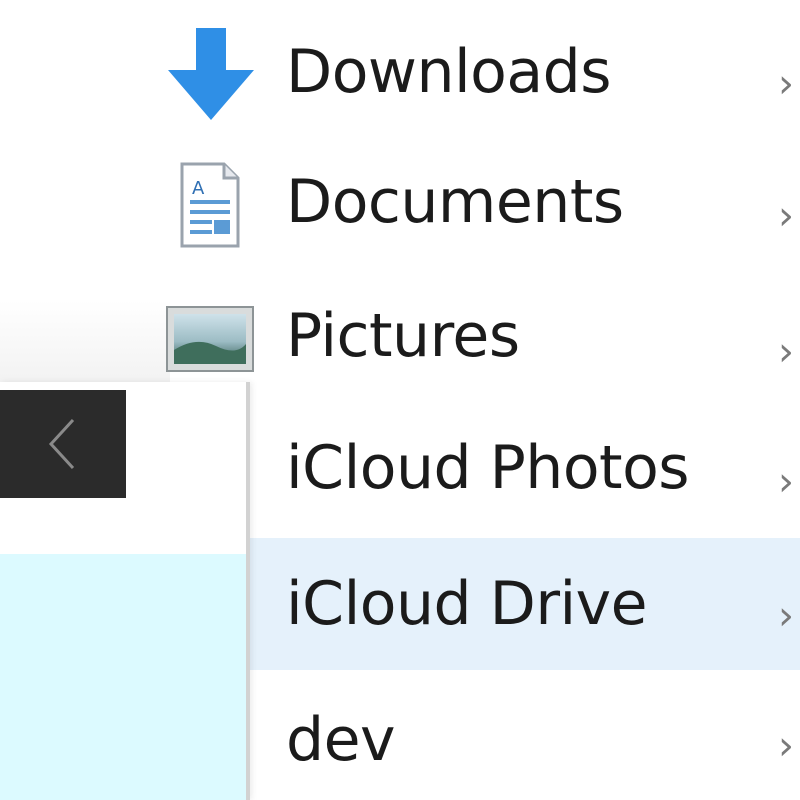  I want to click on nav-item-label: Pictures, so click(403, 336).